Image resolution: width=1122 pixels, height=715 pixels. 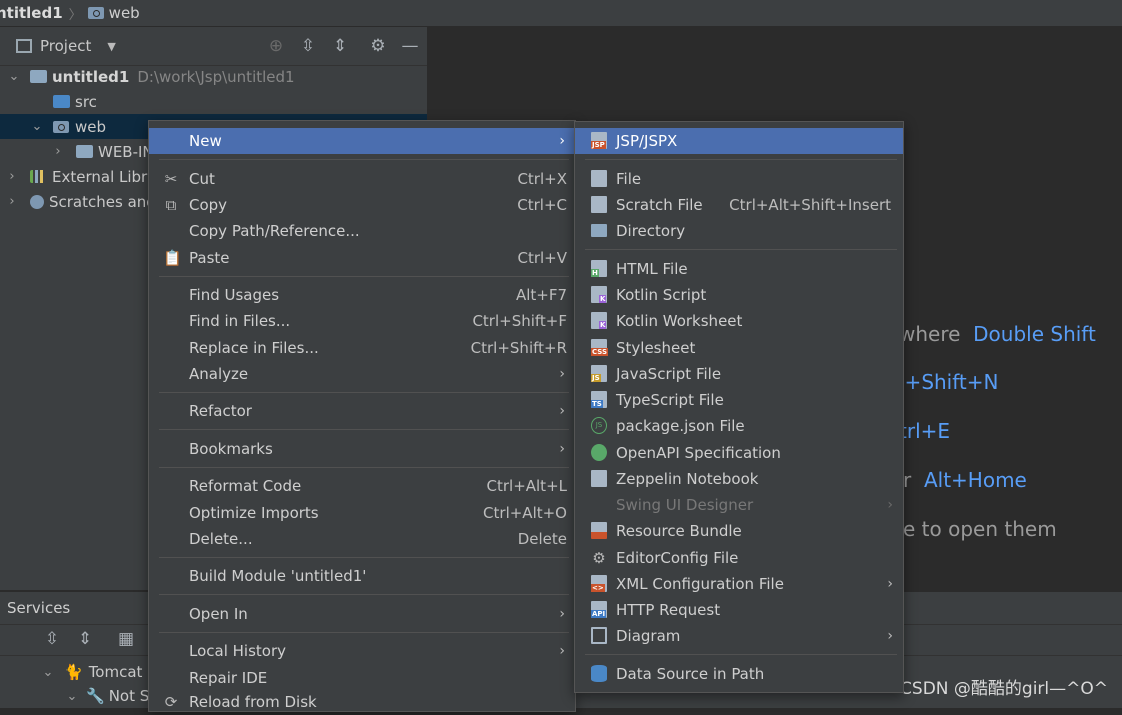 I want to click on menu-item-analyze: Analyze ›, so click(x=362, y=374).